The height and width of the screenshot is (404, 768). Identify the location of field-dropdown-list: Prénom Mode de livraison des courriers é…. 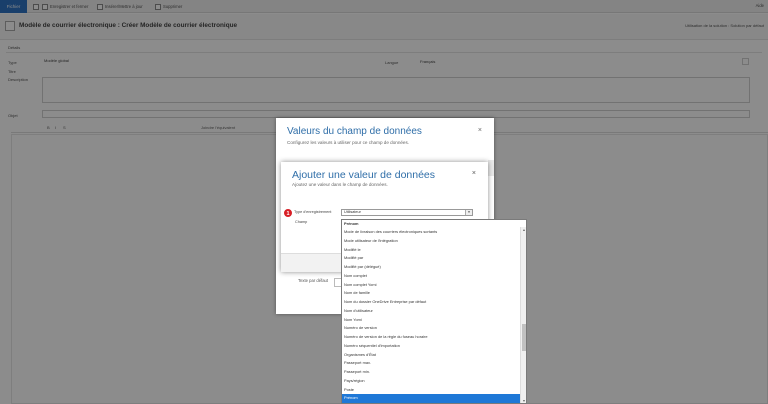
(434, 311).